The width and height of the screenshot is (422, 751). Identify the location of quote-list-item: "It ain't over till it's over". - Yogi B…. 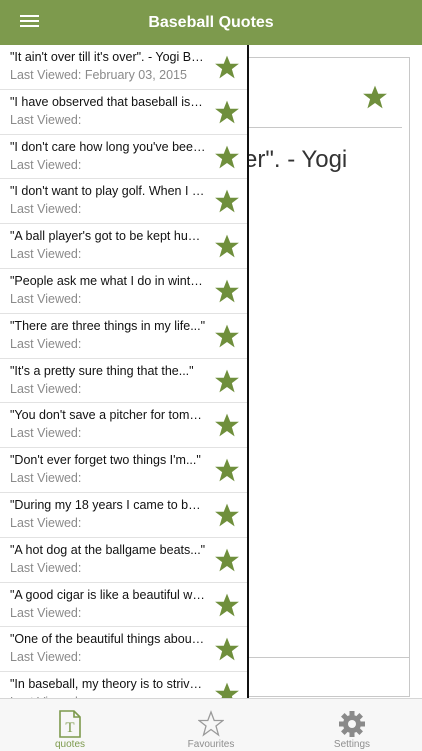
(123, 67).